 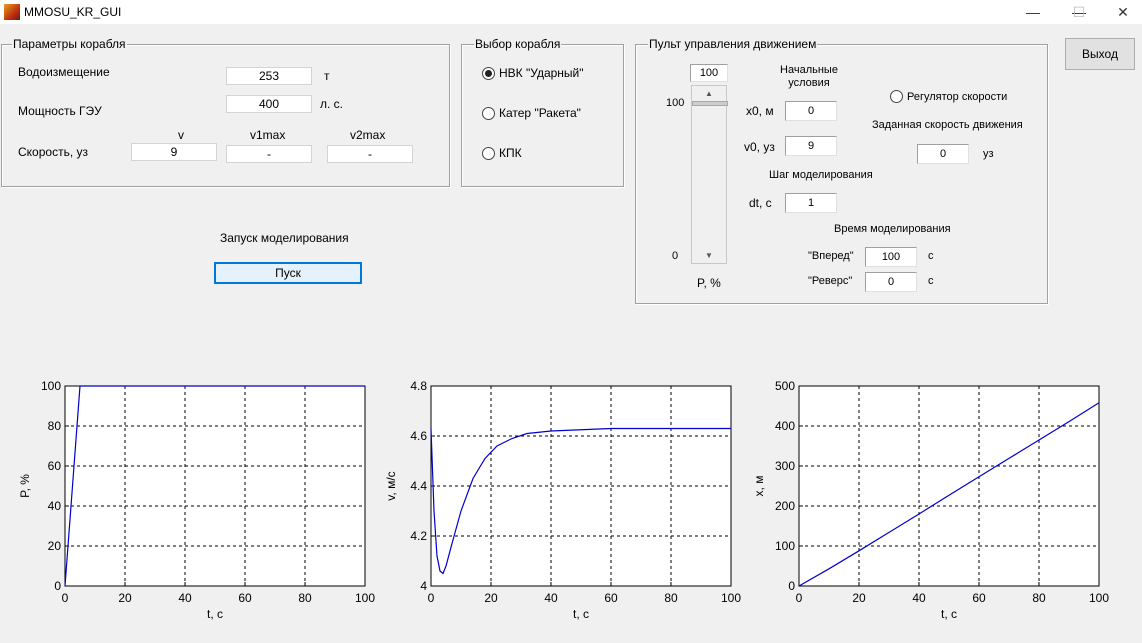 What do you see at coordinates (332, 104) in the screenshot?
I see `power-unit: л. с.` at bounding box center [332, 104].